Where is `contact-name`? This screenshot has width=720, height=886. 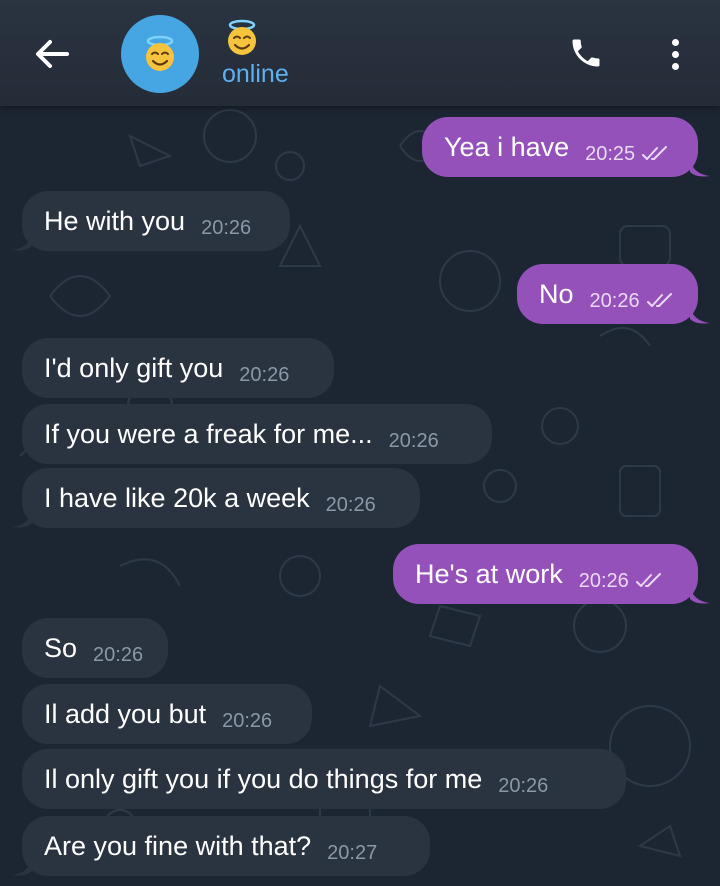
contact-name is located at coordinates (242, 38).